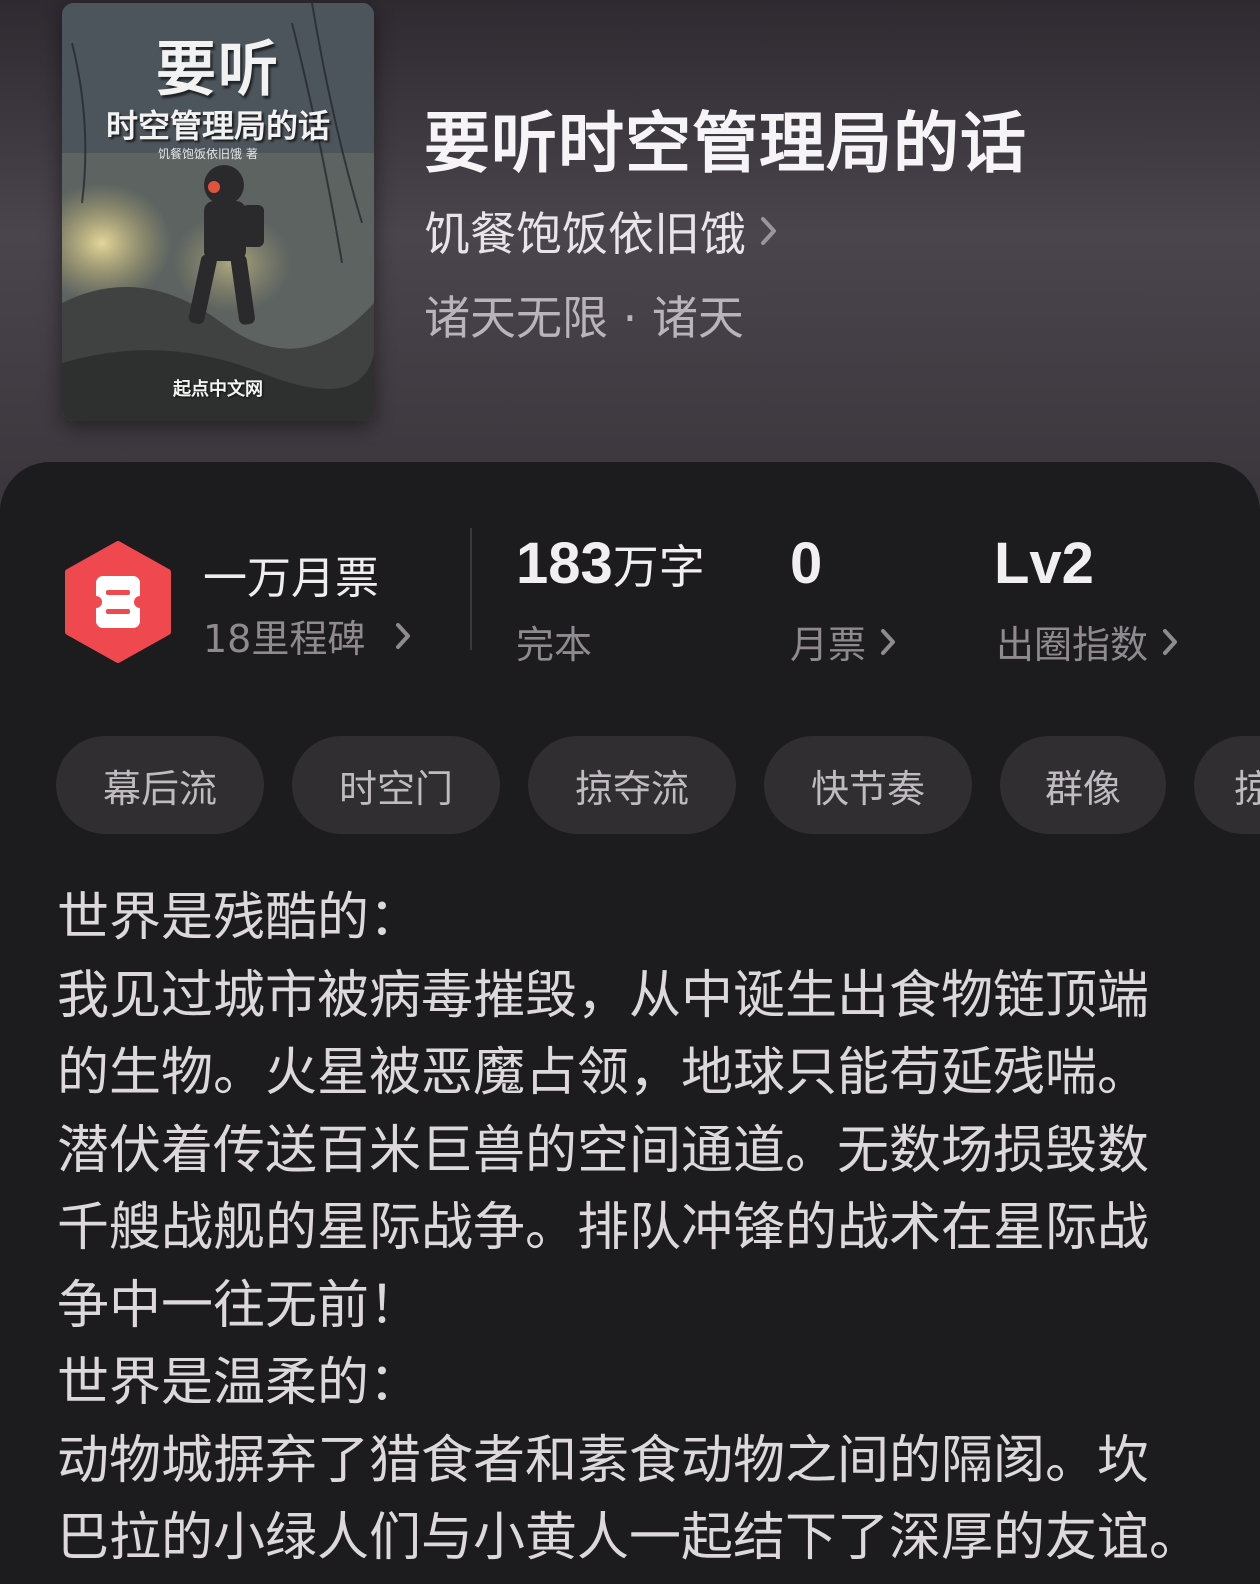  Describe the element at coordinates (218, 212) in the screenshot. I see `book-cover: 要听 时空管理局的话 饥餐饱饭依旧饿 著 起点中文网` at that location.